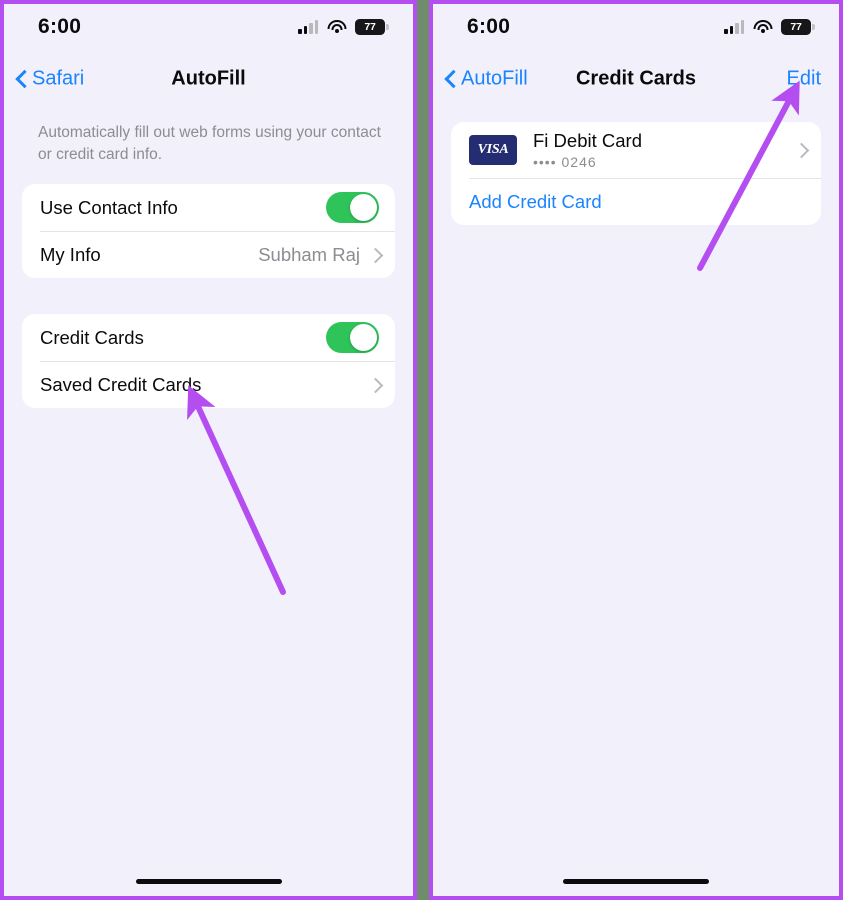 The width and height of the screenshot is (843, 900). I want to click on navigation-bar: AutoFill Credit Cards Edit, so click(636, 79).